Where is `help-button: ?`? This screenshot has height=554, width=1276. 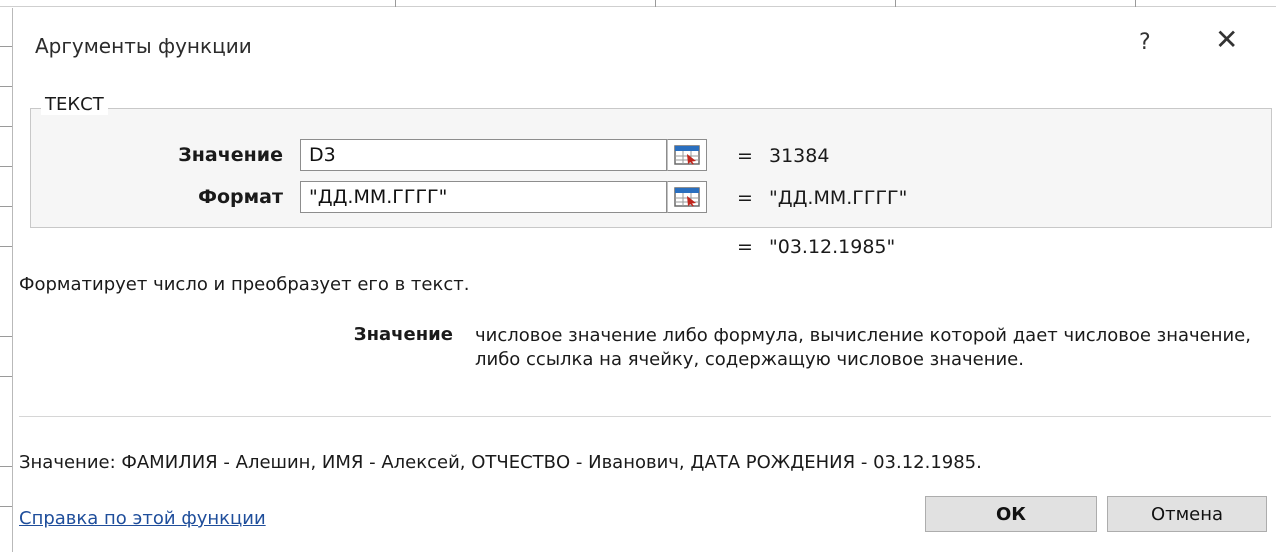
help-button: ? is located at coordinates (1145, 42).